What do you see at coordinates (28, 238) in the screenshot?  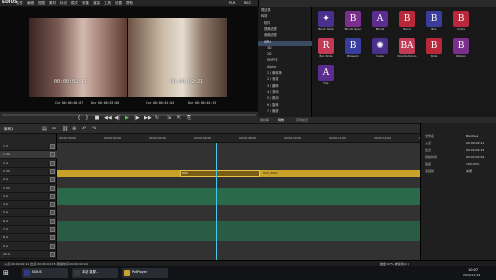 I see `track-header: 8 A` at bounding box center [28, 238].